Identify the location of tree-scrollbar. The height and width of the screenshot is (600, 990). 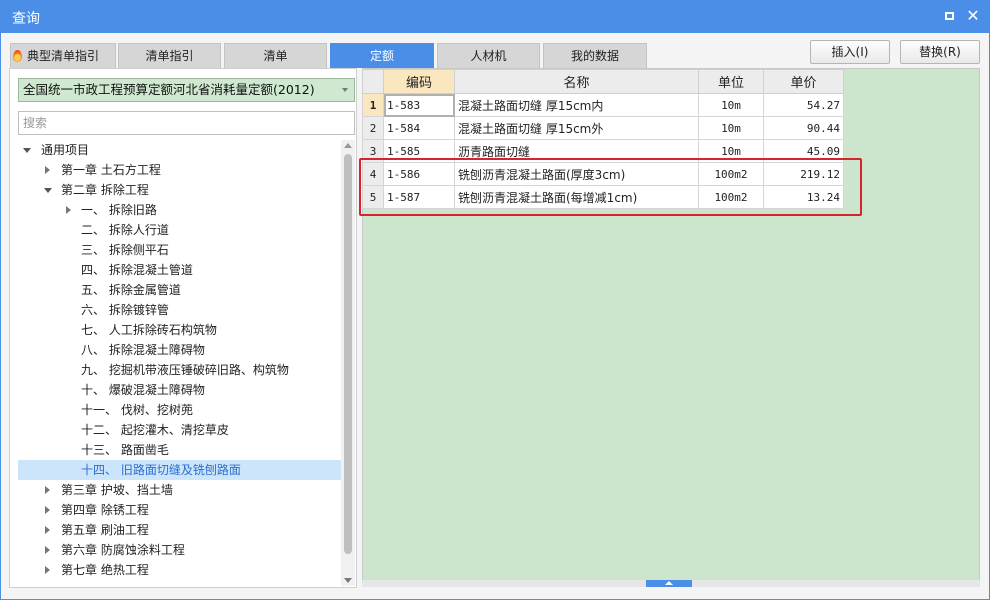
(348, 363).